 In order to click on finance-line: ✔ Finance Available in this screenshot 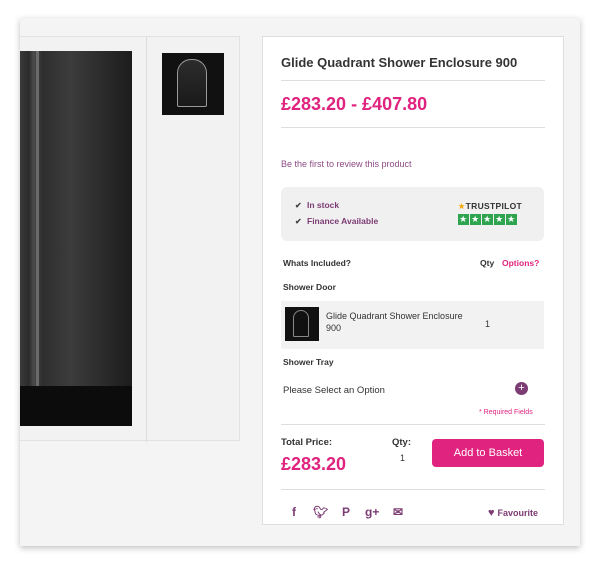, I will do `click(336, 221)`.